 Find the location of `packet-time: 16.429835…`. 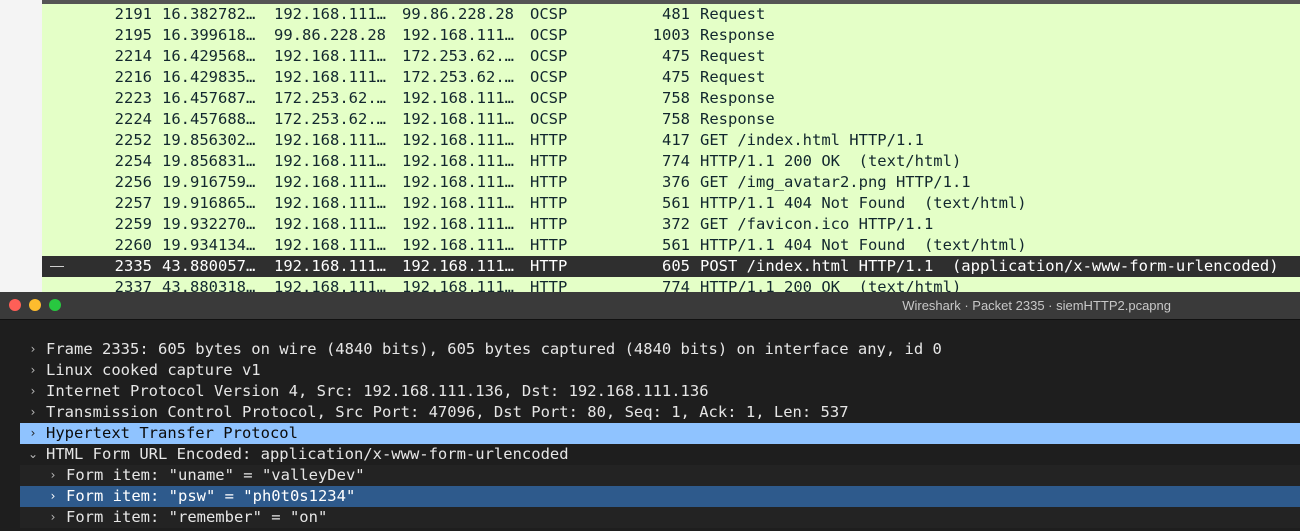

packet-time: 16.429835… is located at coordinates (209, 77).